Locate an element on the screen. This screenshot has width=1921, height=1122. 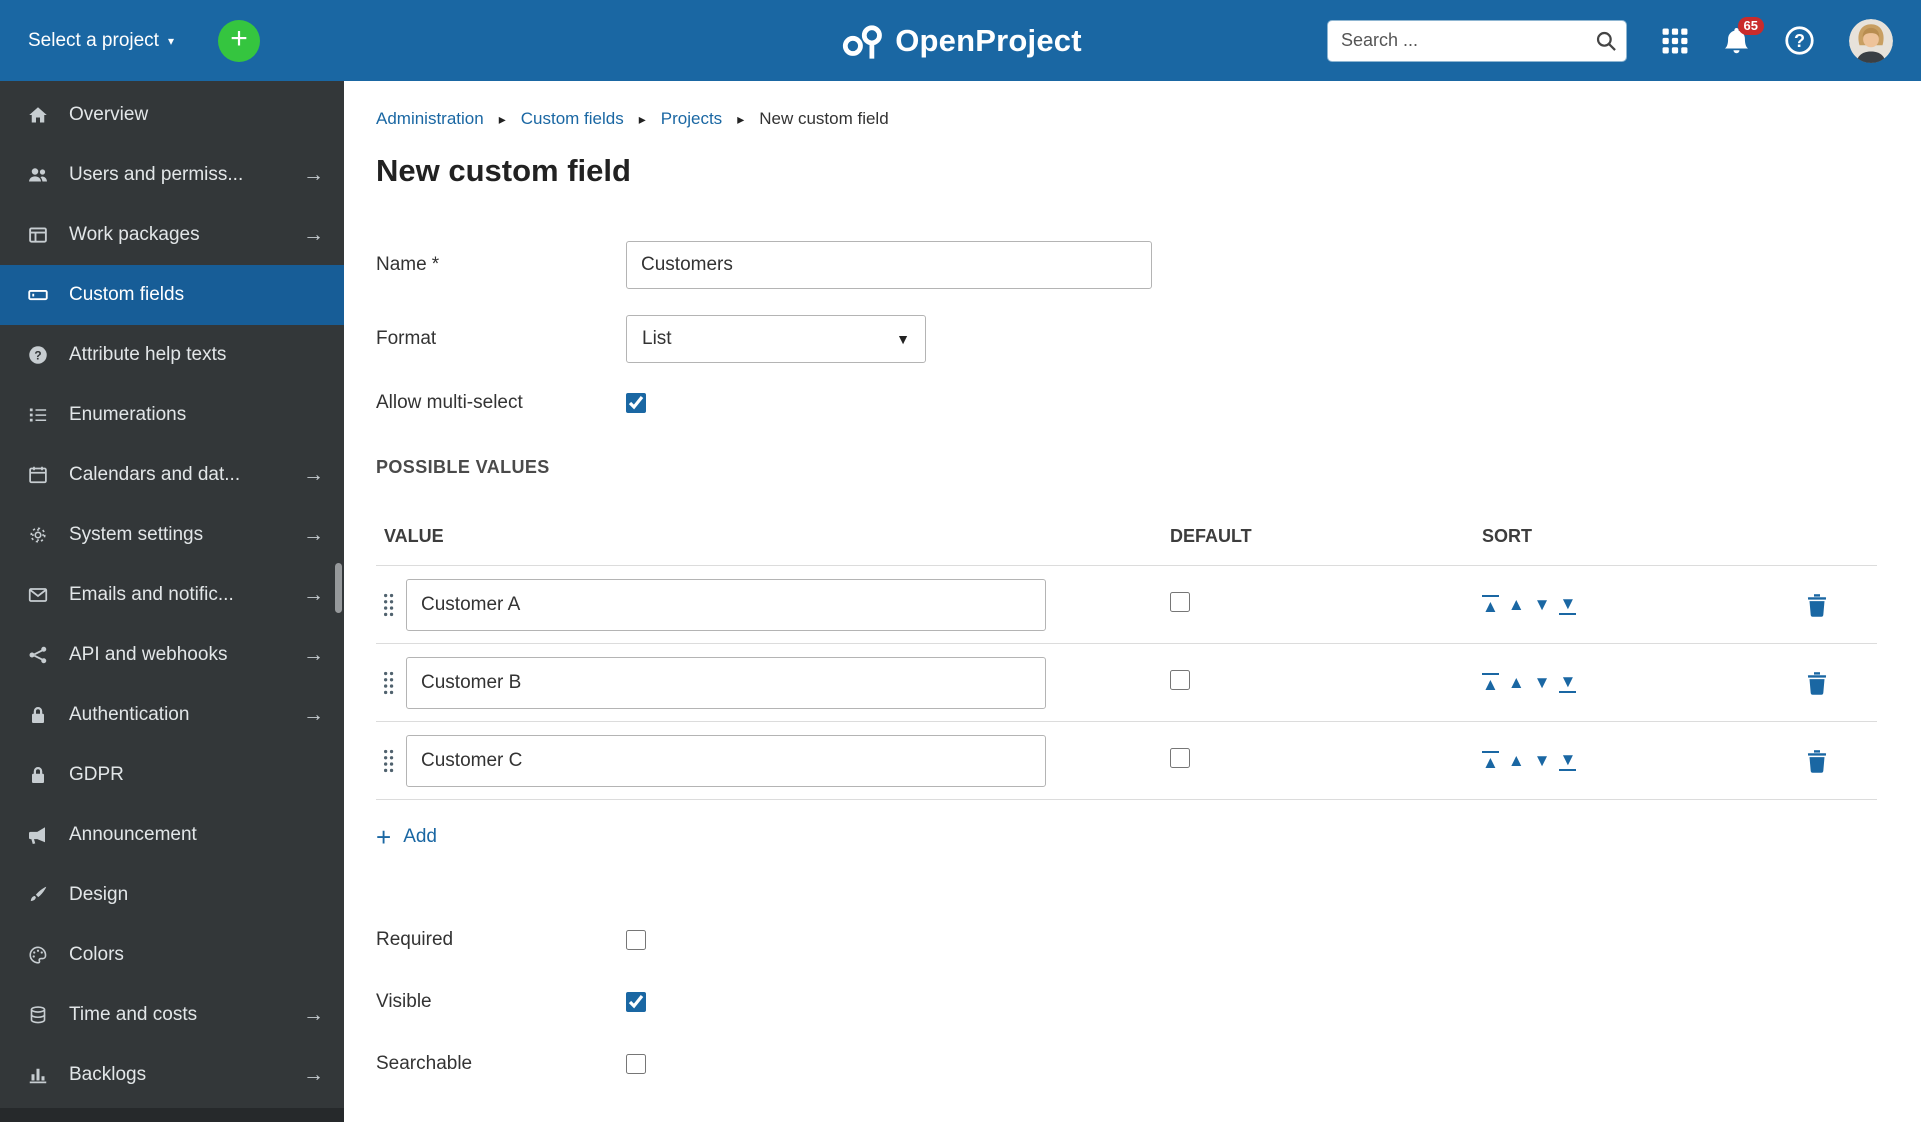
sidebar-item-colors: Colors is located at coordinates (172, 955).